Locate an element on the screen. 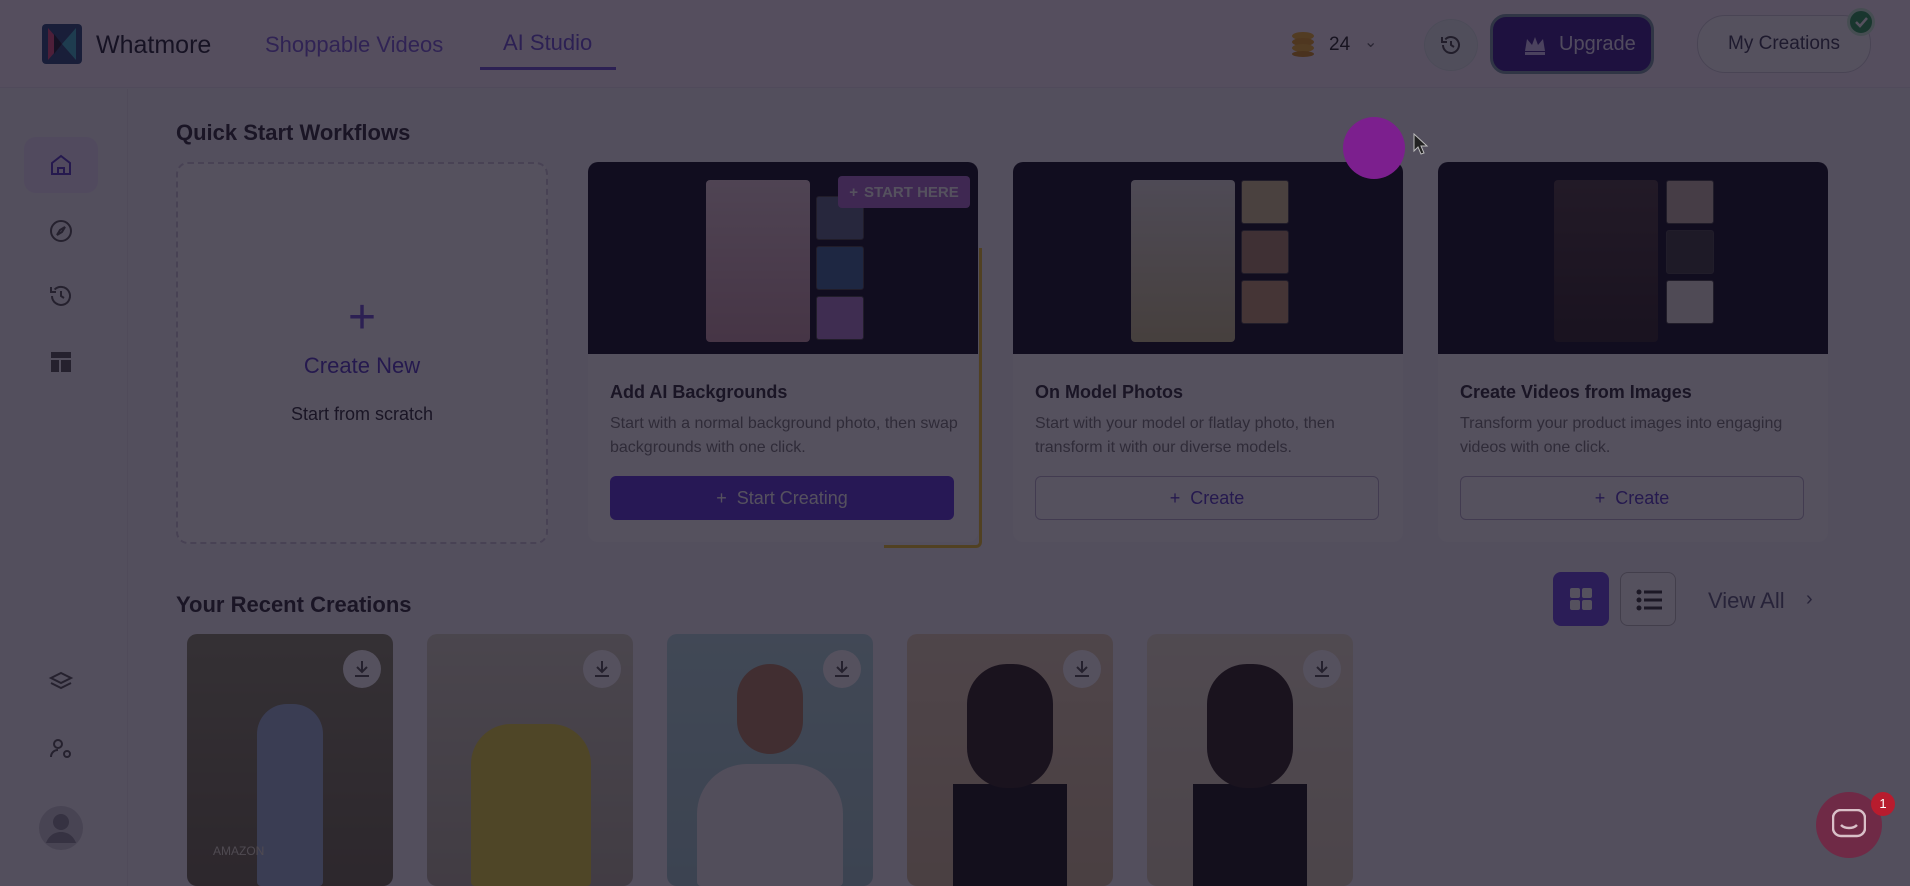  view-all-link: View All is located at coordinates (1746, 601).